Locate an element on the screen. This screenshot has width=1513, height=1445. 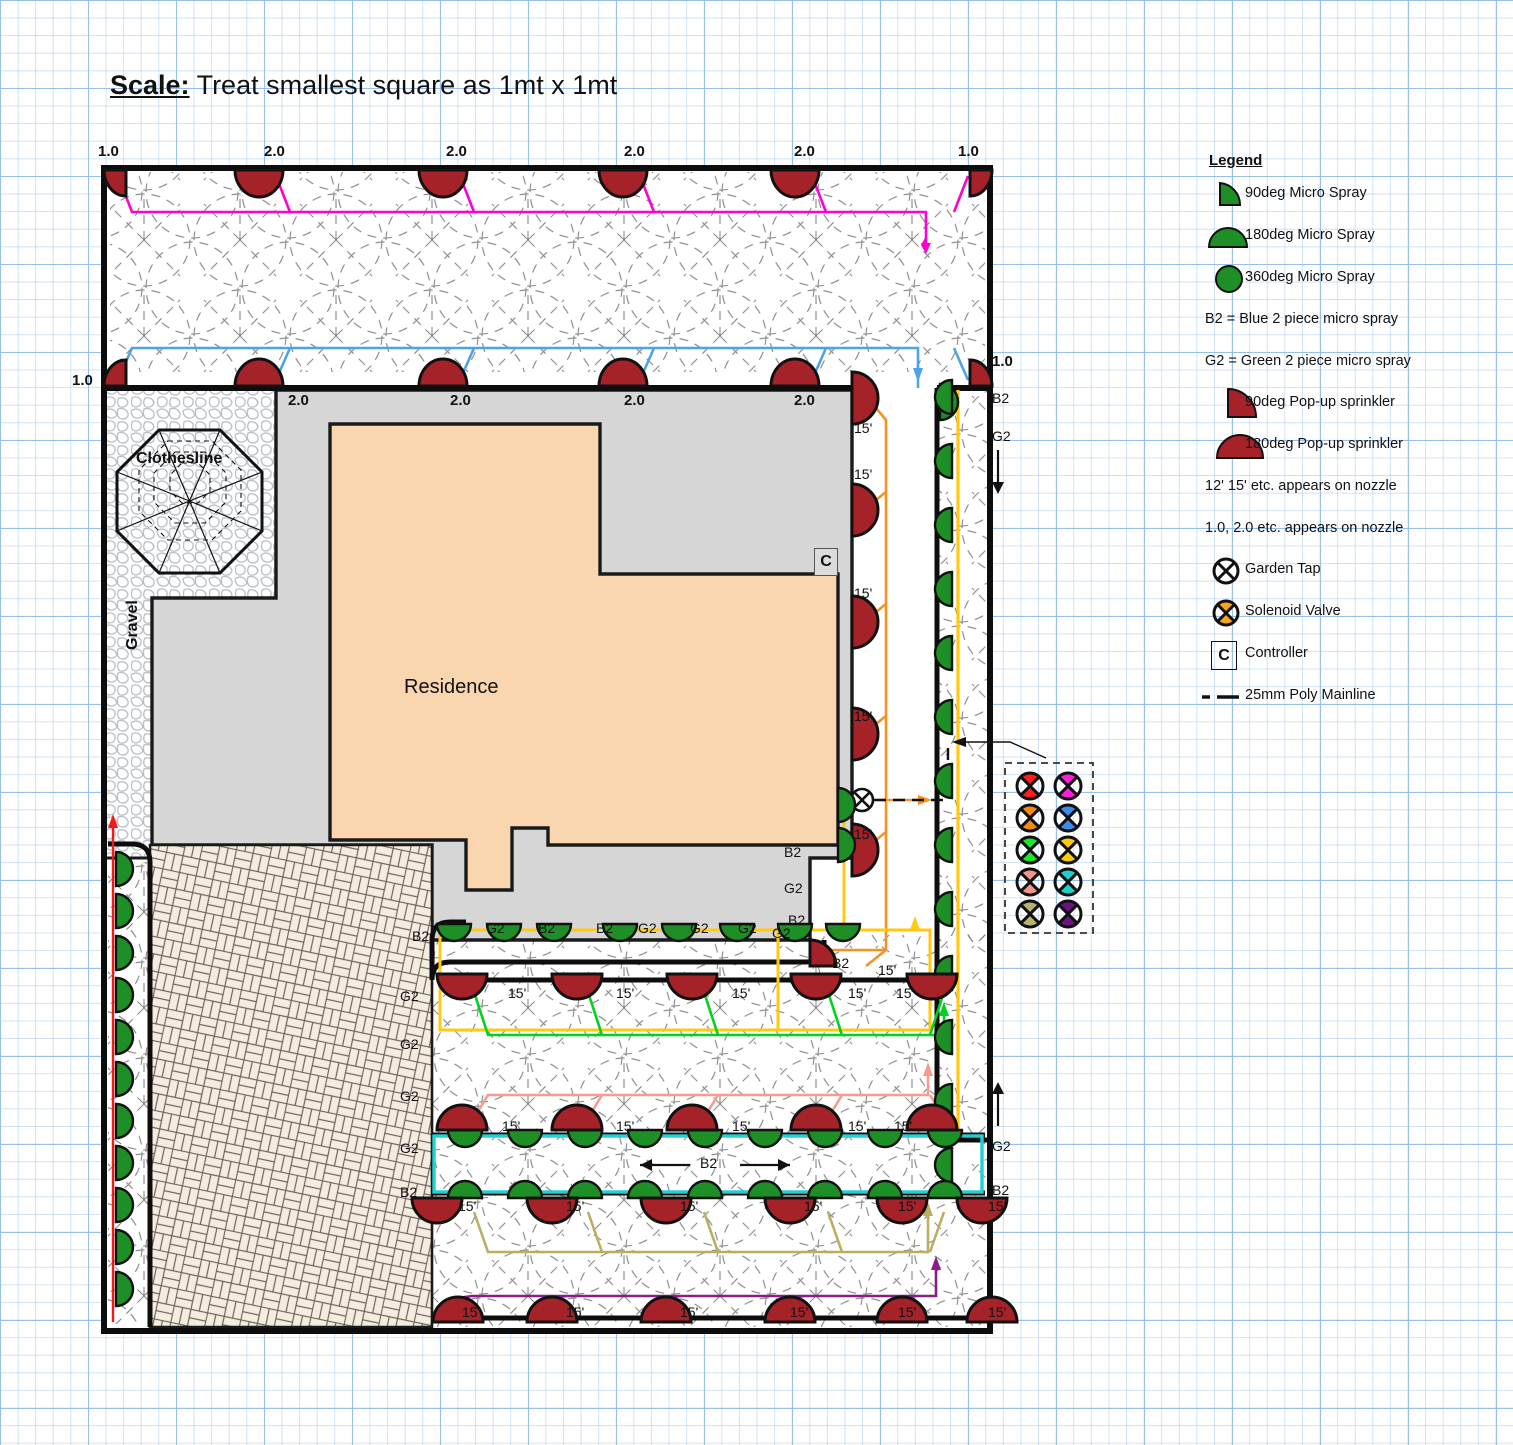
legend-heading: Legend is located at coordinates (1236, 160).